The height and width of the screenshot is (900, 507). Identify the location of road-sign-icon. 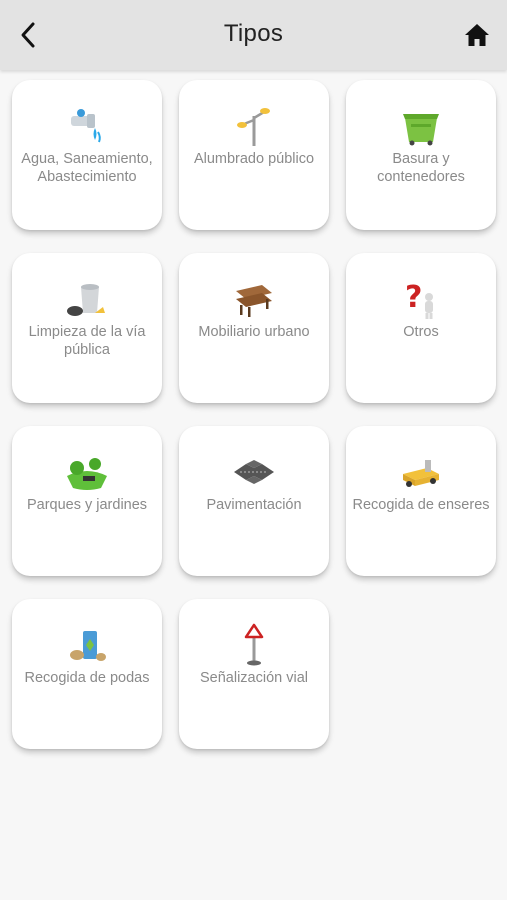
(254, 644).